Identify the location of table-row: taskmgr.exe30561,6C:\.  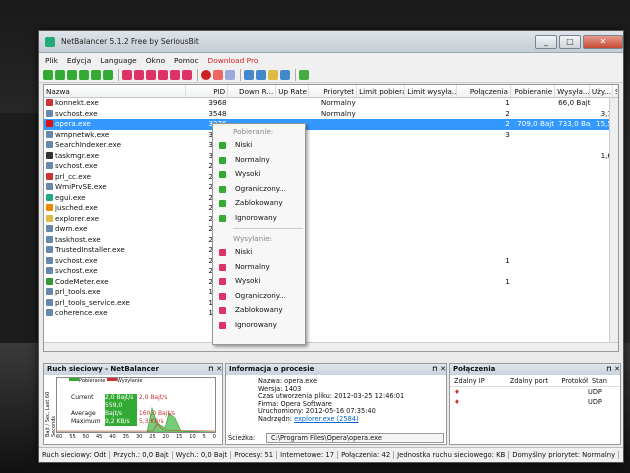
(331, 156).